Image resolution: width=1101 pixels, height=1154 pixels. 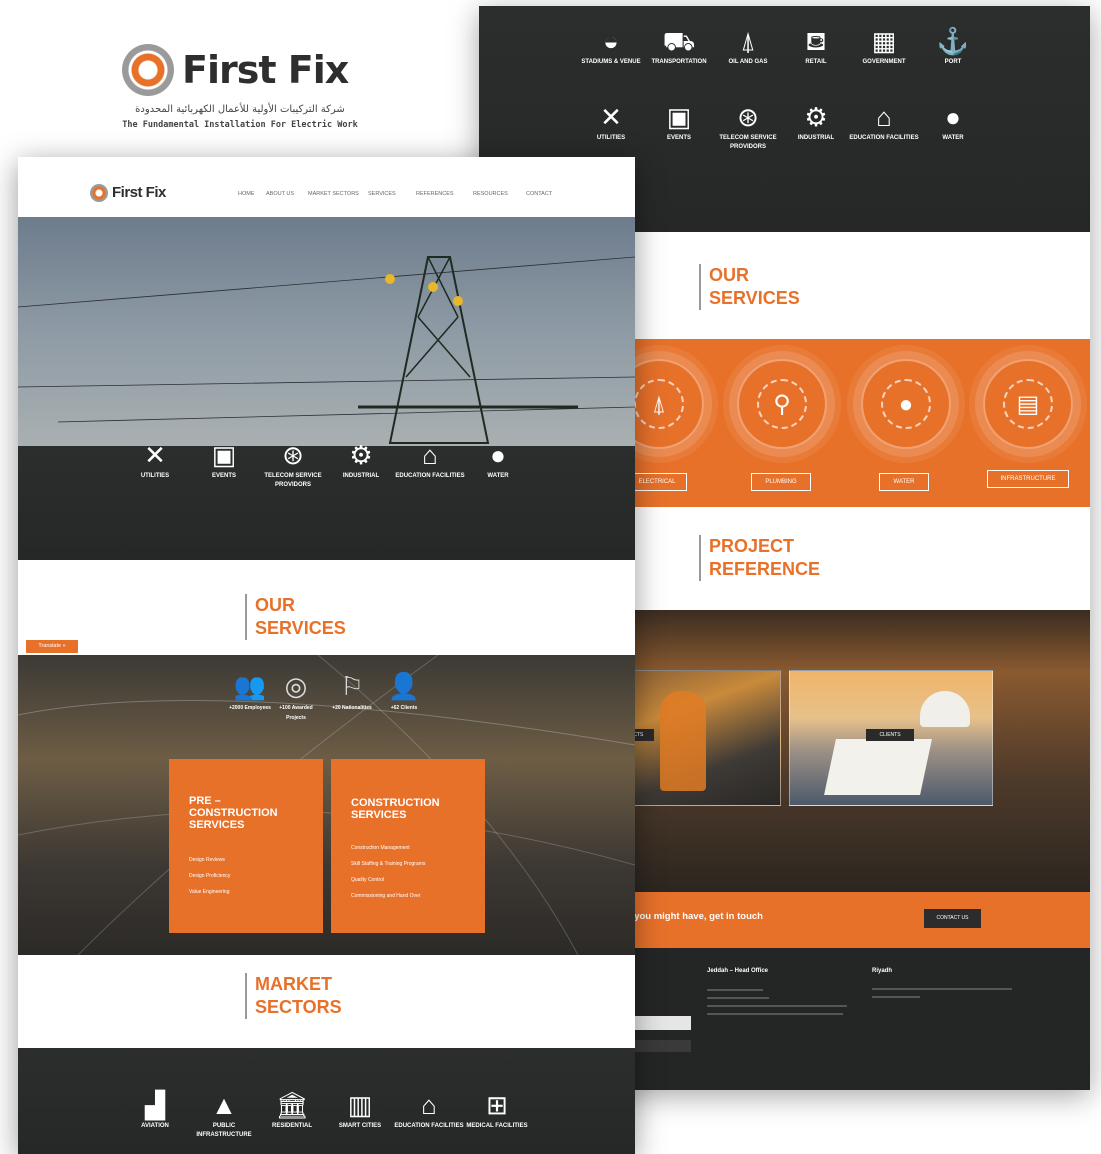 What do you see at coordinates (352, 691) in the screenshot?
I see `stat-nationalities: ⚐ +20 Nationalities` at bounding box center [352, 691].